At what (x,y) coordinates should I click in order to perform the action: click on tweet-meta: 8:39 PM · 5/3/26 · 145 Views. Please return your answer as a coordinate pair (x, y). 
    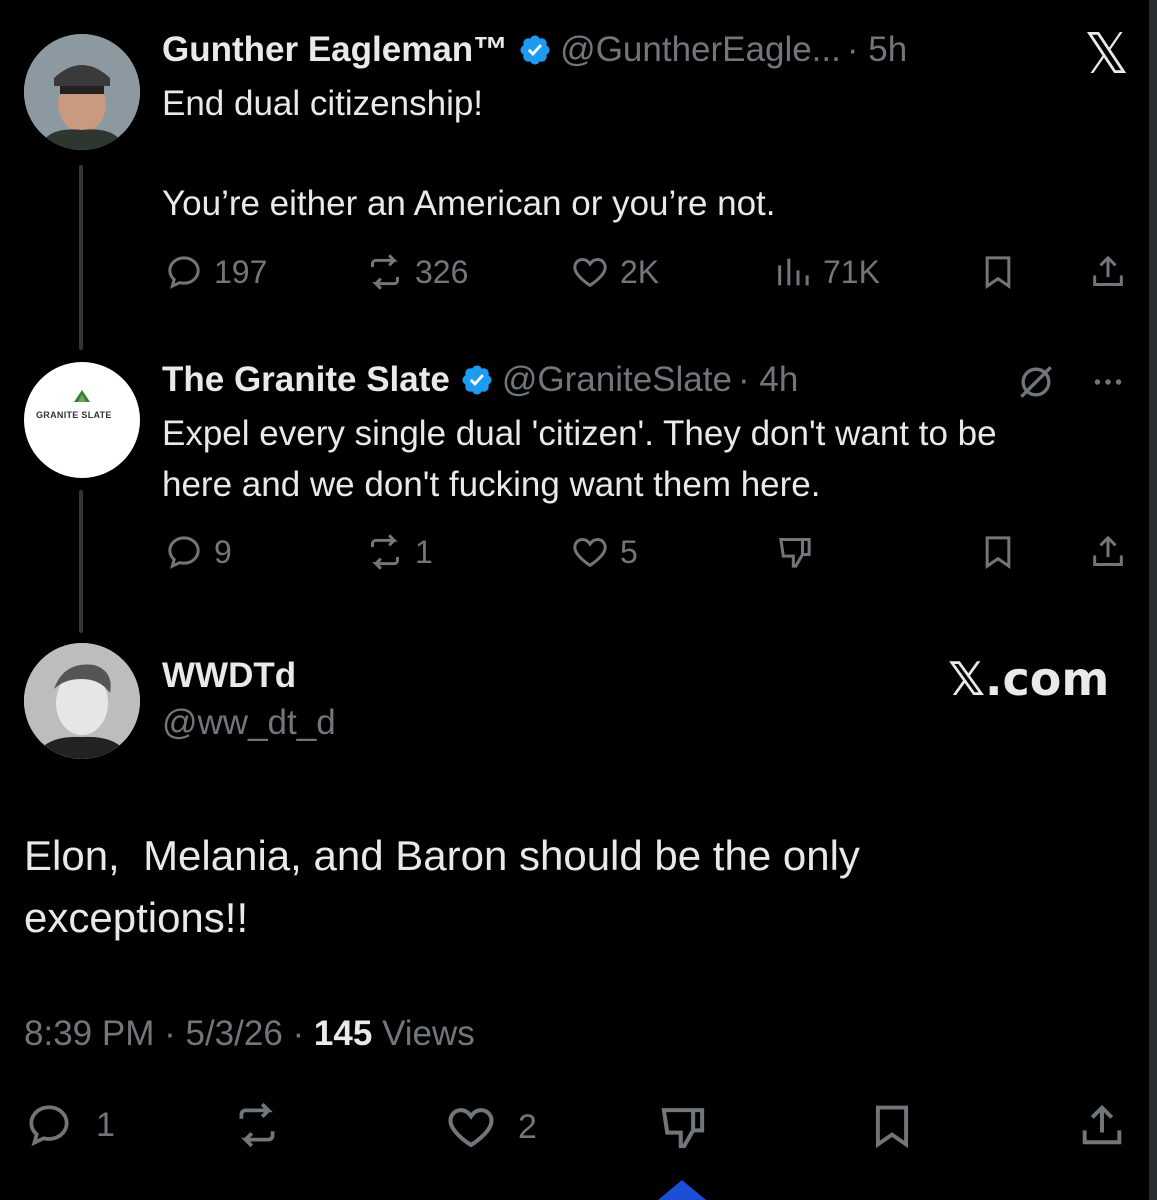
    Looking at the image, I should click on (249, 1034).